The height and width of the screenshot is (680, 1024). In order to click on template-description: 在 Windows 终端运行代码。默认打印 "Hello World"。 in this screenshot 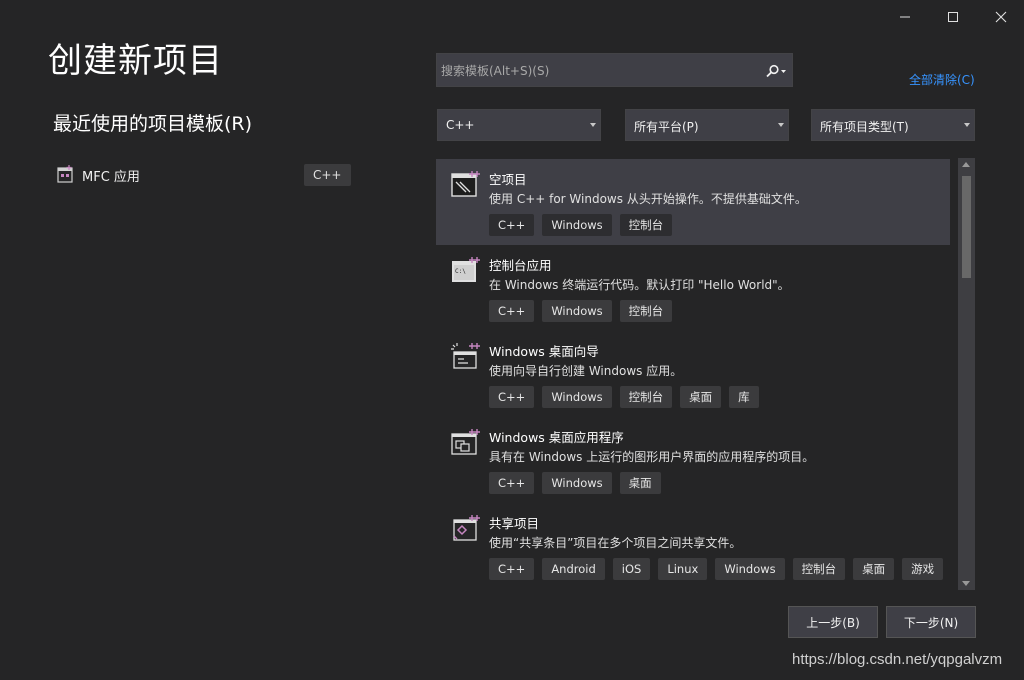, I will do `click(639, 285)`.